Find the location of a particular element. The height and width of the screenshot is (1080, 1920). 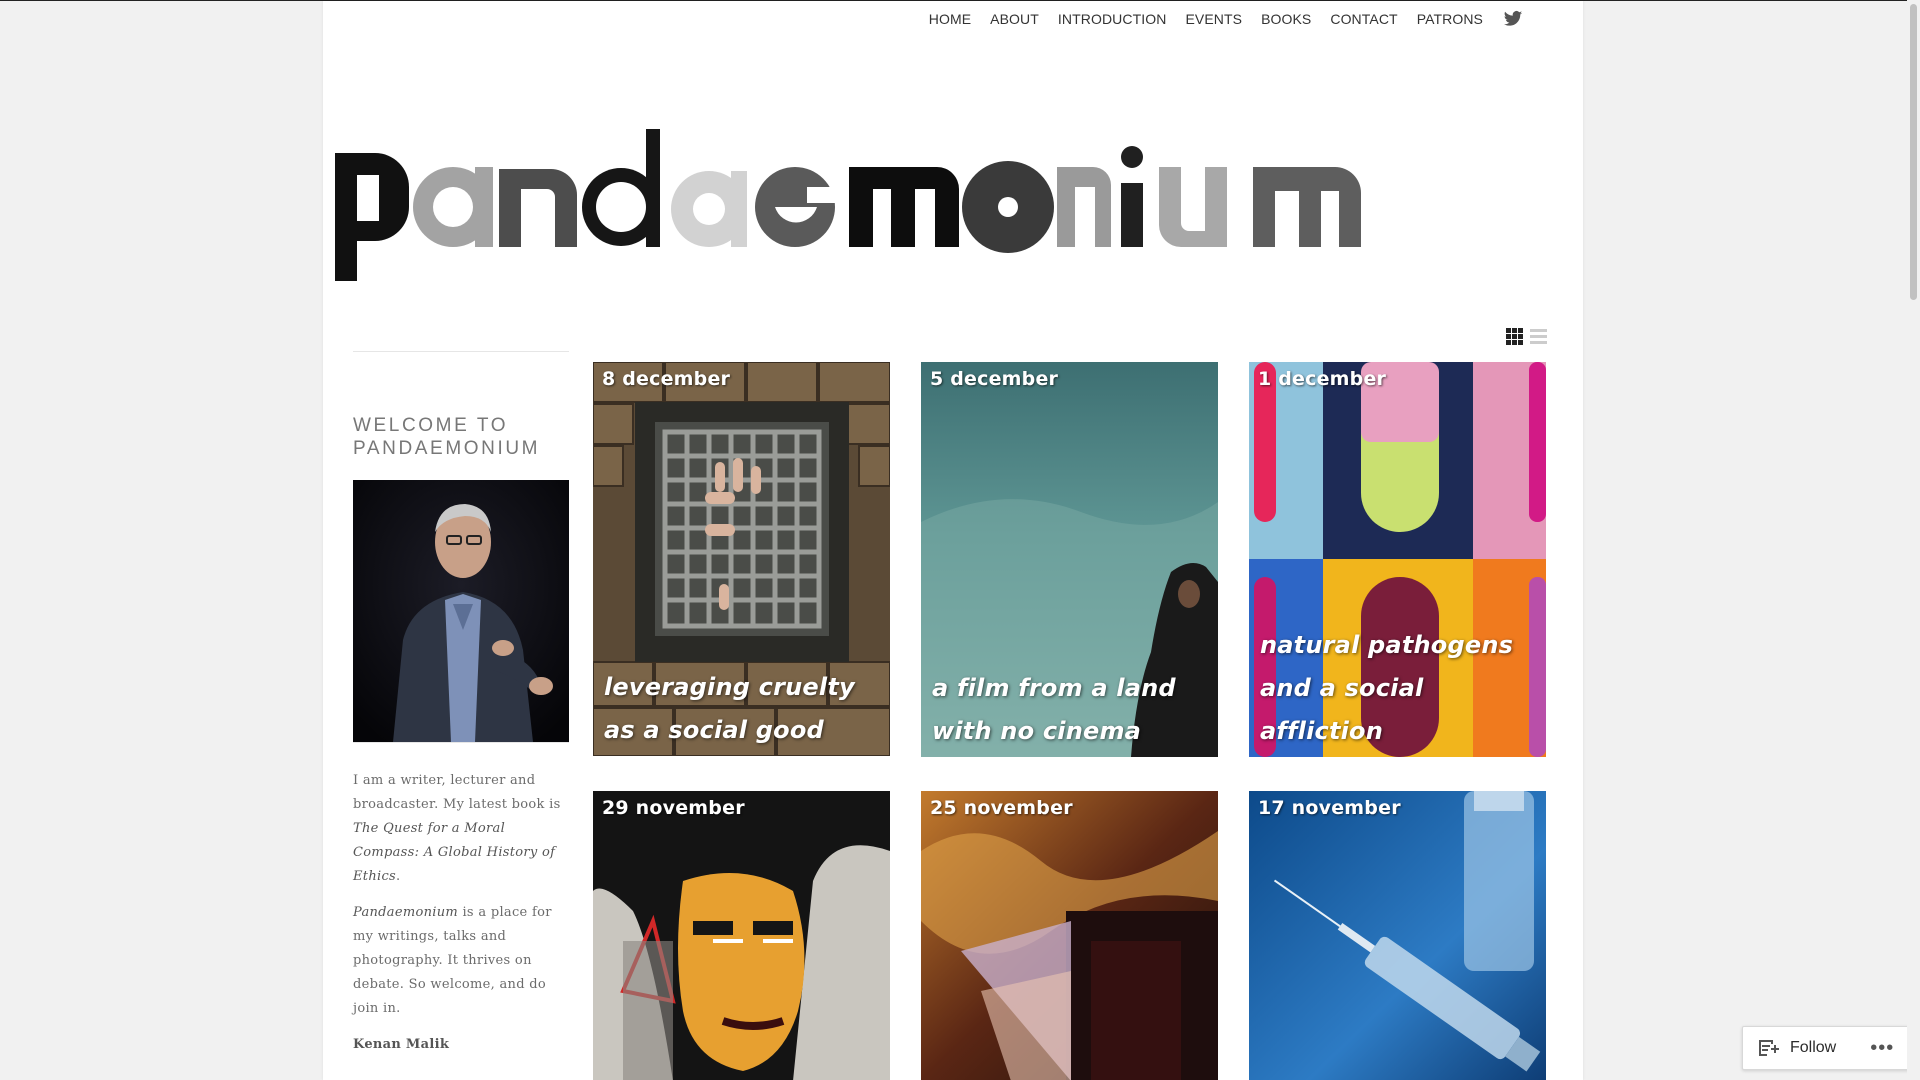

author-portrait is located at coordinates (461, 611).